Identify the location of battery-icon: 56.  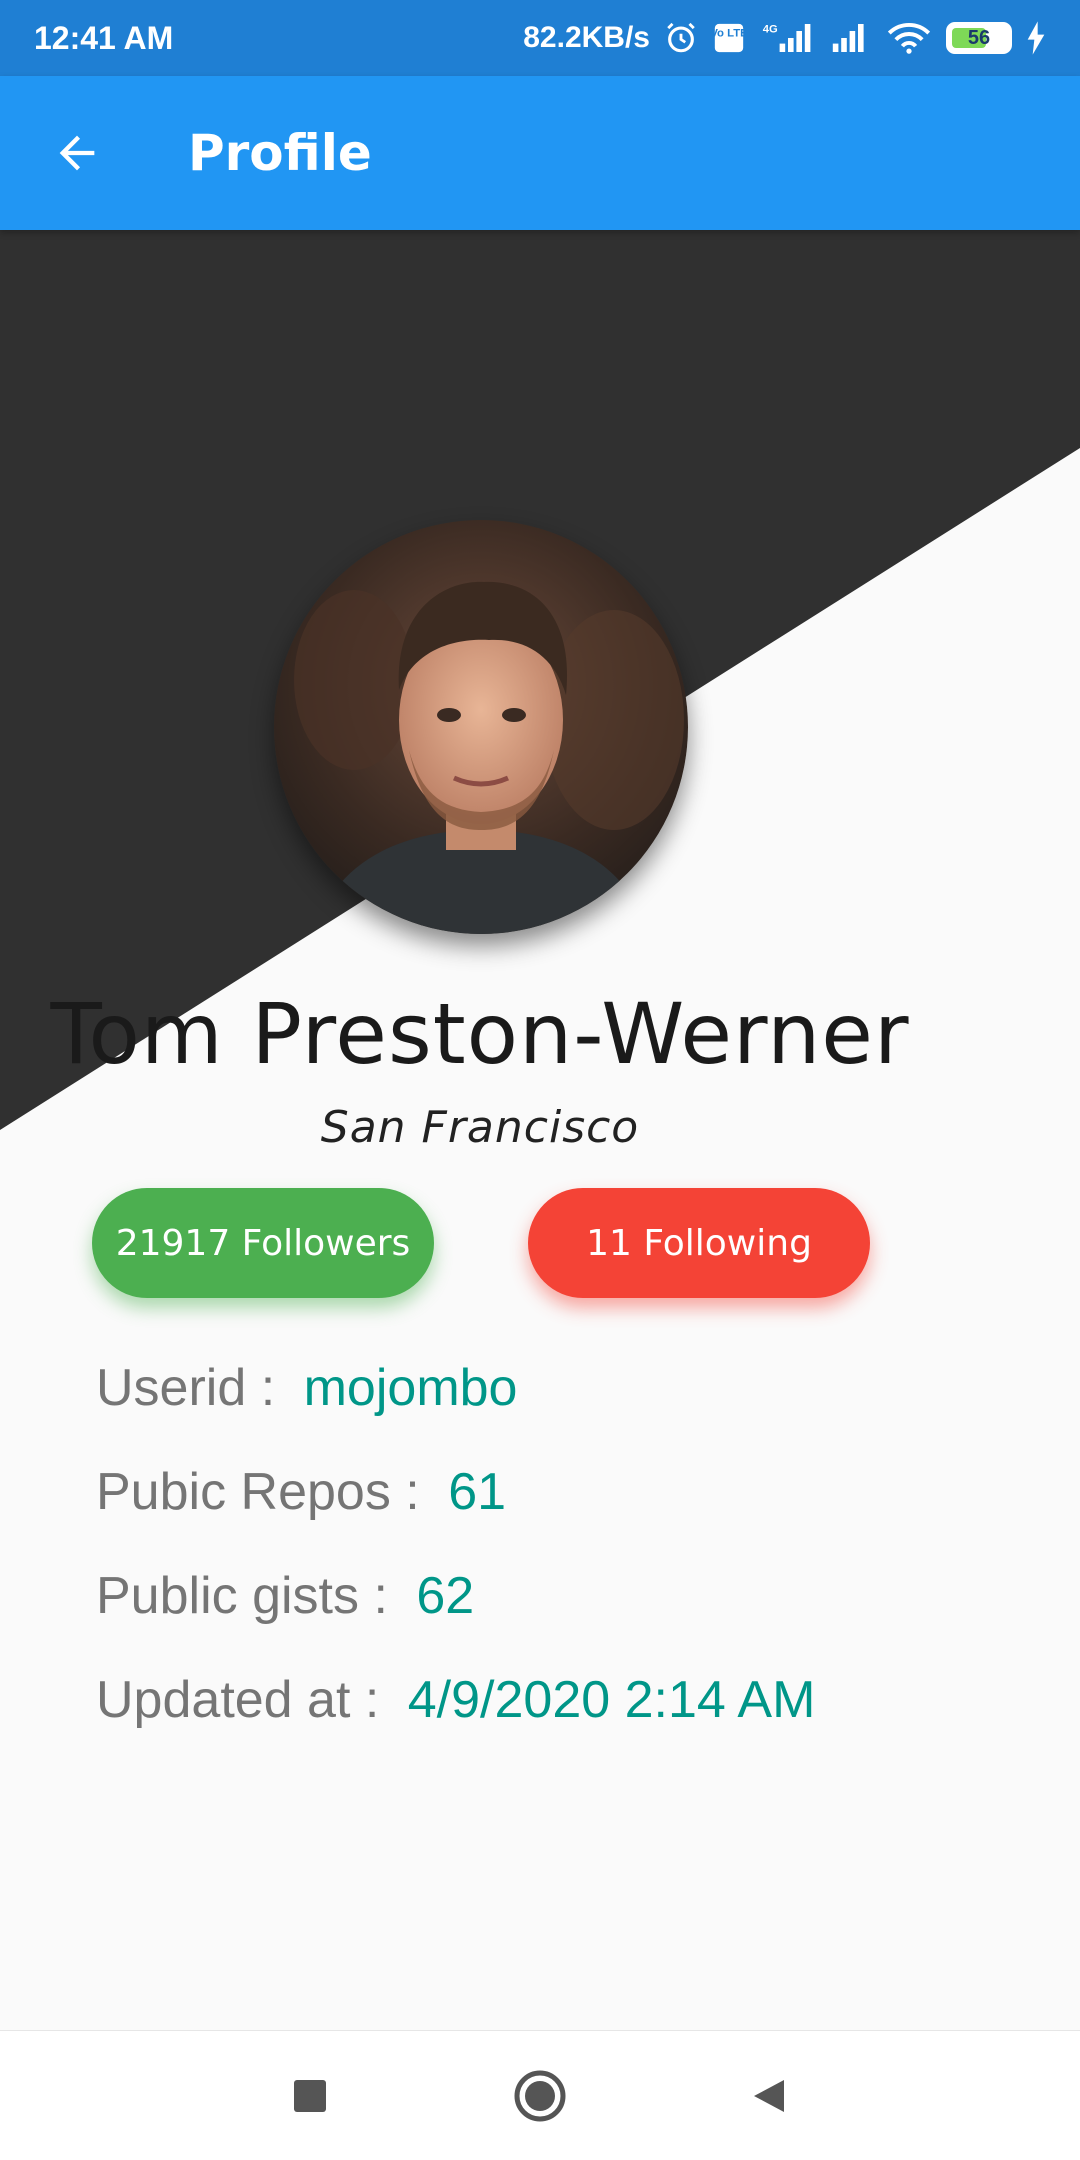
(979, 38).